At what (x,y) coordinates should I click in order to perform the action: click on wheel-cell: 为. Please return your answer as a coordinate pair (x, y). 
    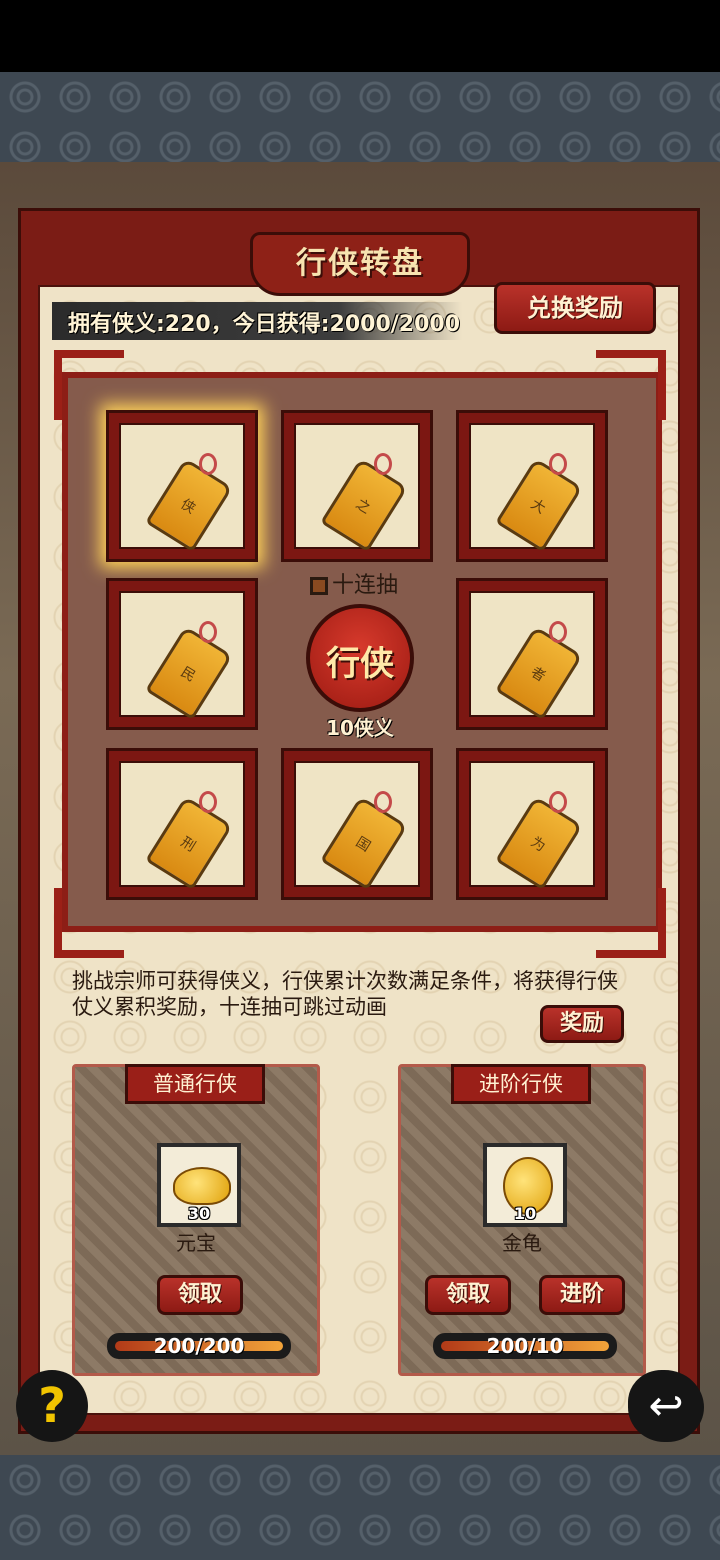
    Looking at the image, I should click on (532, 824).